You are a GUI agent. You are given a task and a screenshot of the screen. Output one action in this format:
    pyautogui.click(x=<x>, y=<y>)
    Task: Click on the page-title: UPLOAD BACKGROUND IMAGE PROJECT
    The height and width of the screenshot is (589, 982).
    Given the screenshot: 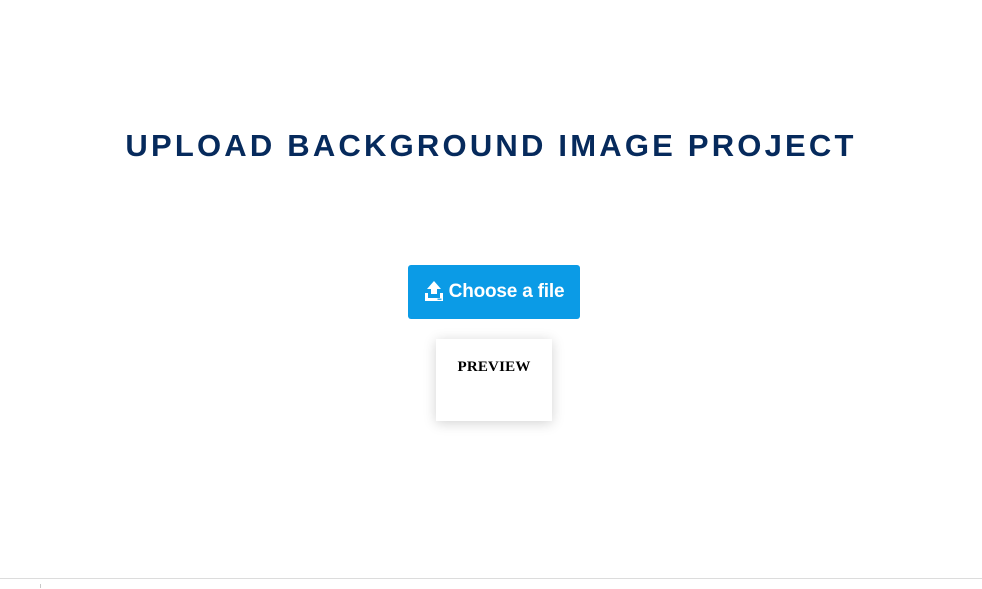 What is the action you would take?
    pyautogui.click(x=491, y=145)
    